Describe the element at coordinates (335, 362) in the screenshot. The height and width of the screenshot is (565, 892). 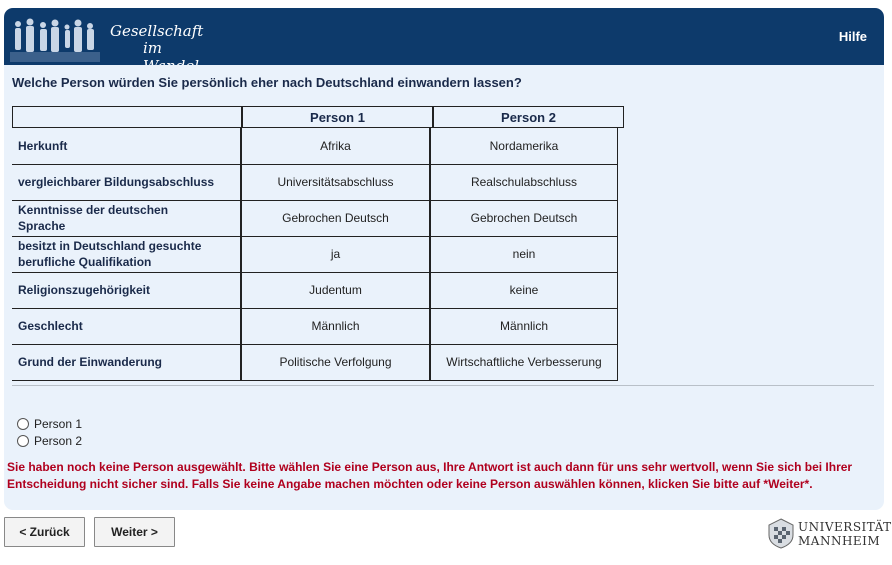
I see `cell-person1: Politische Verfolgung` at that location.